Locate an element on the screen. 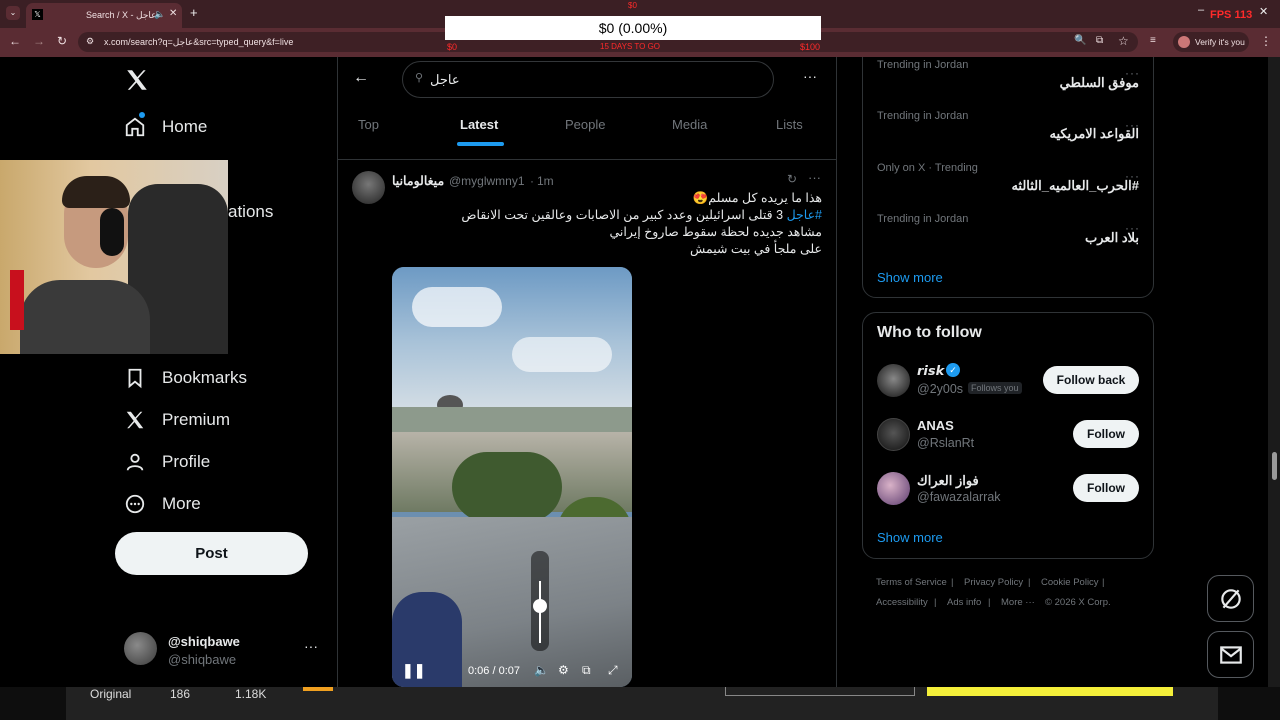  more-circle-icon is located at coordinates (135, 504).